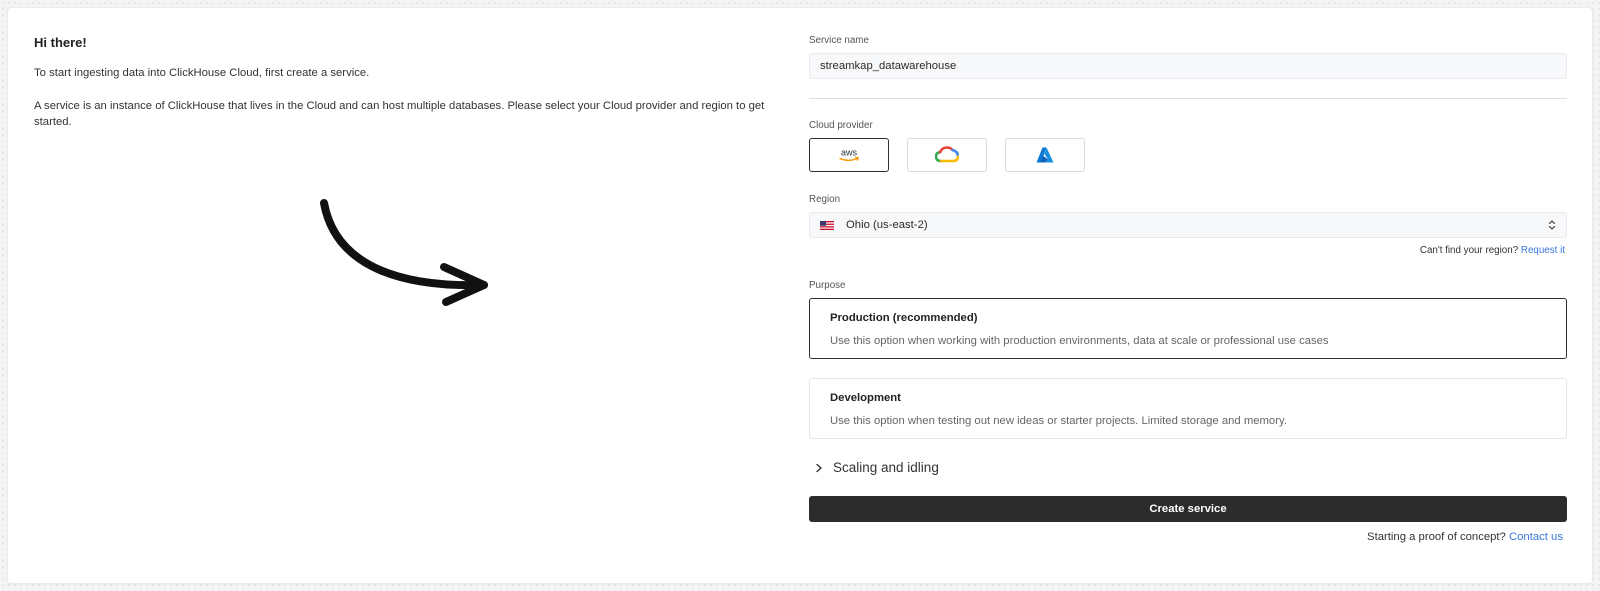 The image size is (1600, 591). I want to click on option-title: Production (recommended), so click(904, 318).